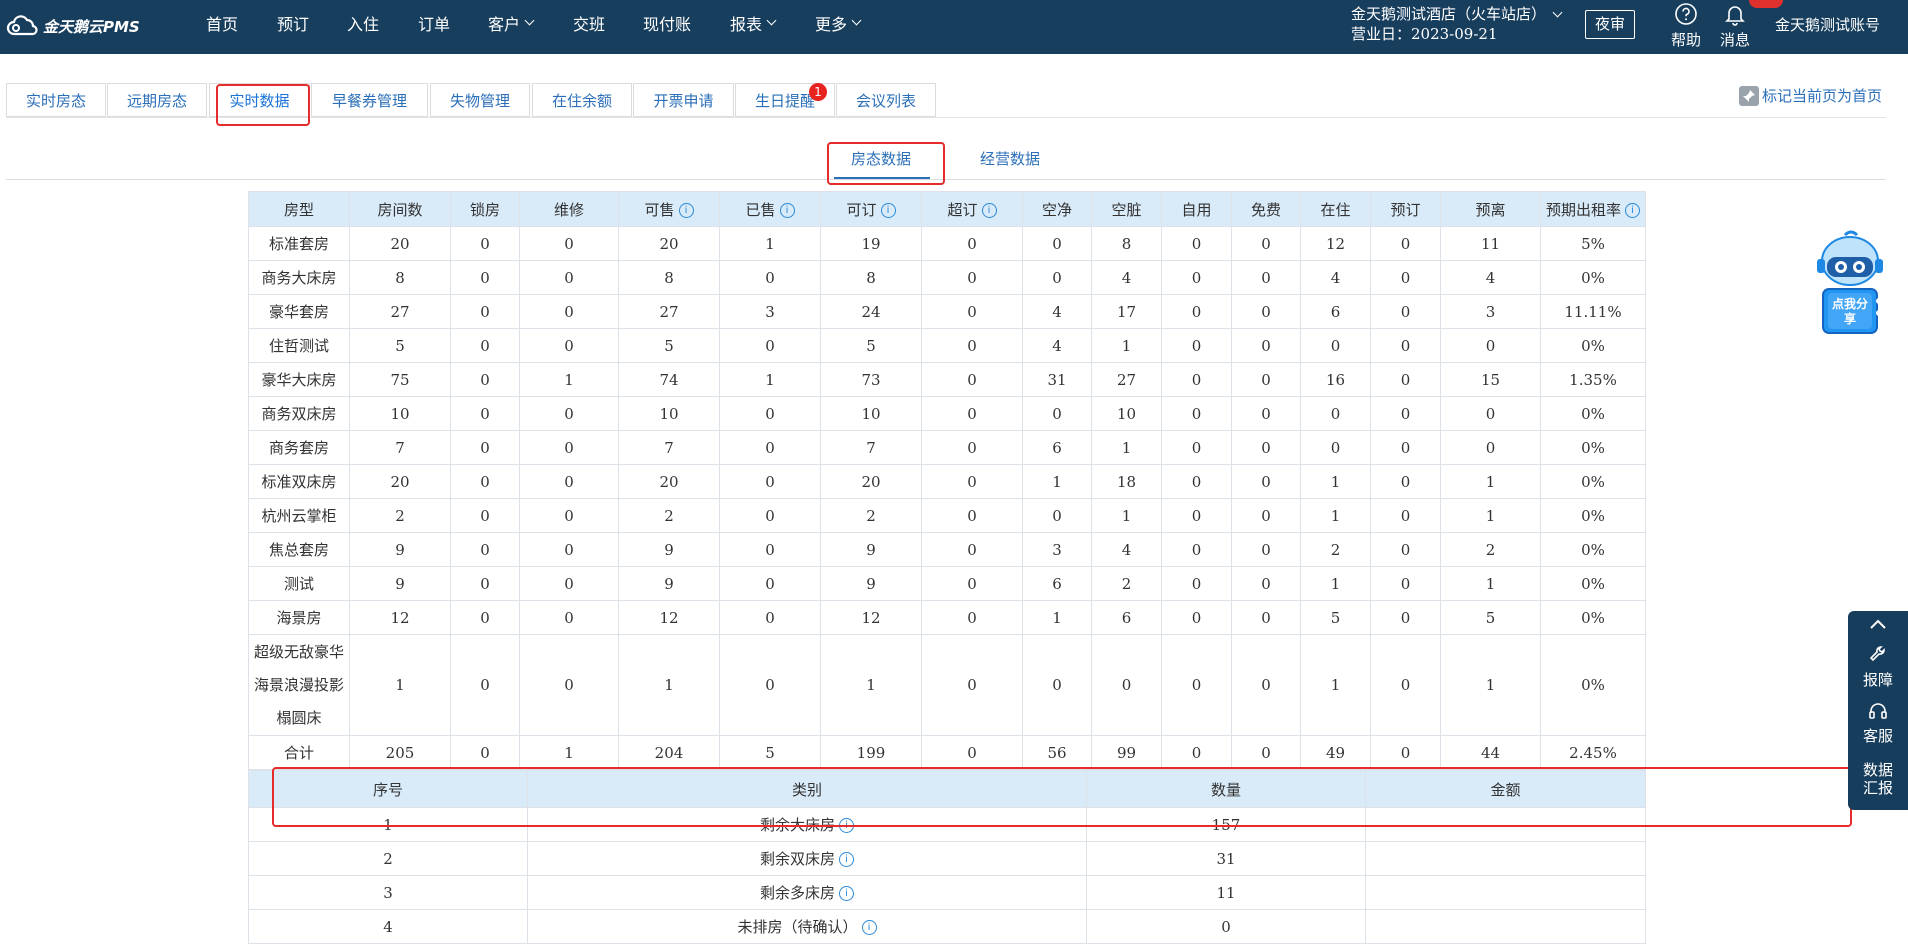 The width and height of the screenshot is (1908, 944). What do you see at coordinates (1226, 789) in the screenshot?
I see `summary-header-cell: 数量` at bounding box center [1226, 789].